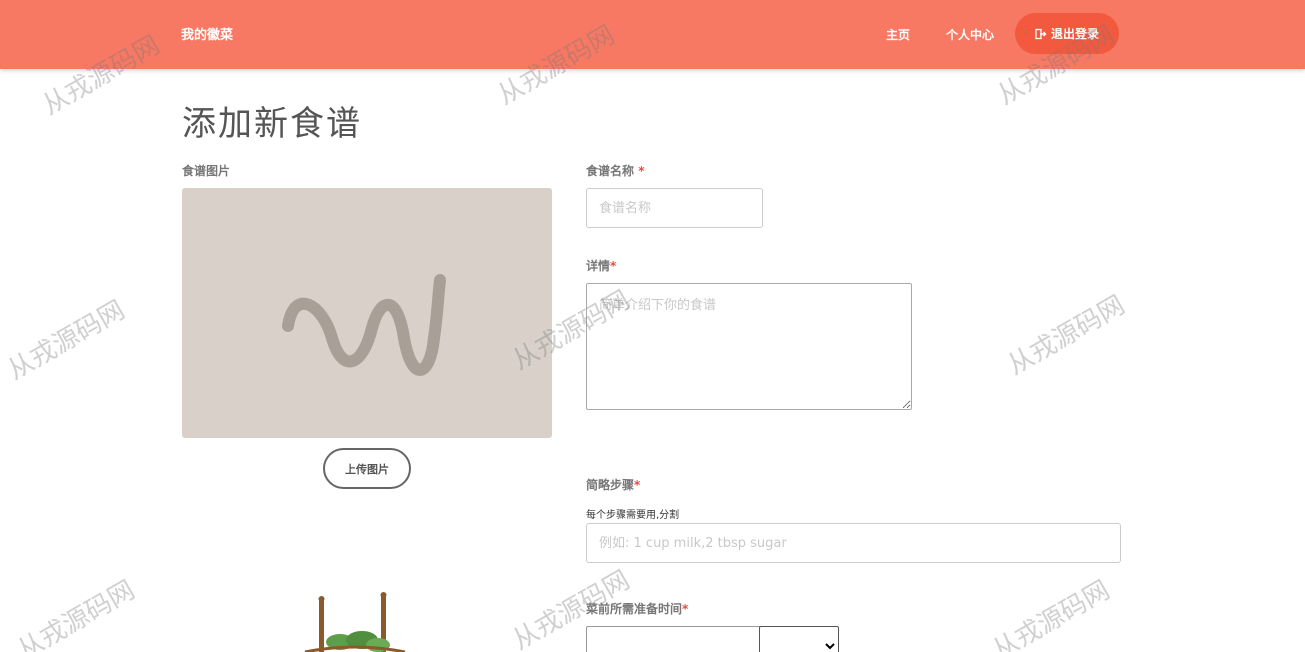 Image resolution: width=1305 pixels, height=652 pixels. Describe the element at coordinates (601, 266) in the screenshot. I see `detail-label: 详情*` at that location.